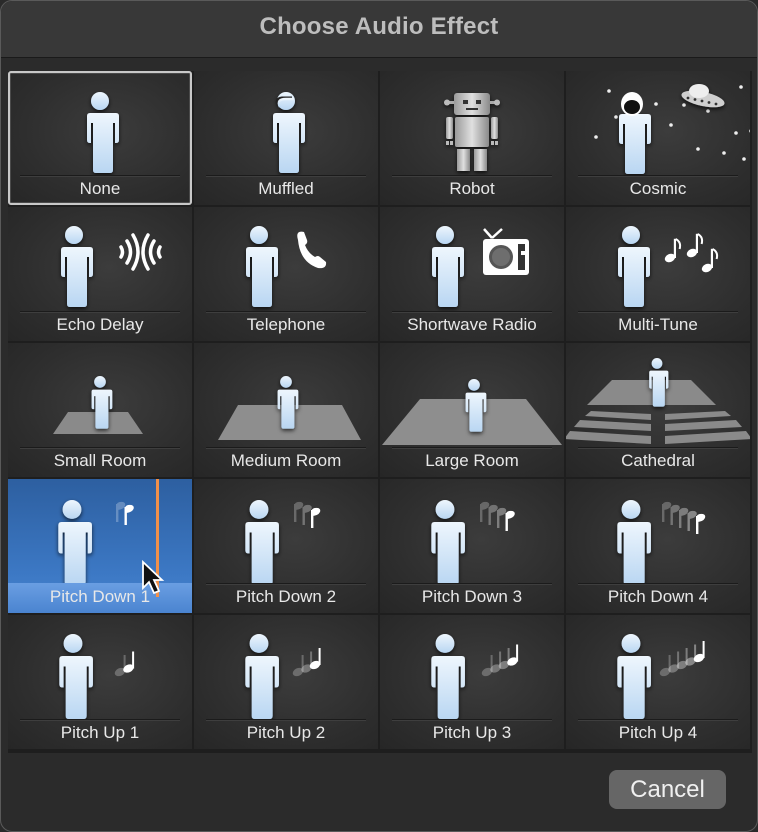  What do you see at coordinates (286, 324) in the screenshot?
I see `effect-label: Telephone` at bounding box center [286, 324].